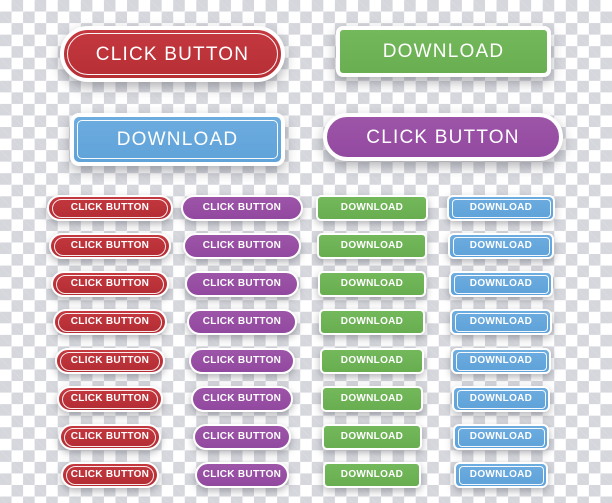  I want to click on grid-button-red-row-1: CLICK BUTTON, so click(110, 208).